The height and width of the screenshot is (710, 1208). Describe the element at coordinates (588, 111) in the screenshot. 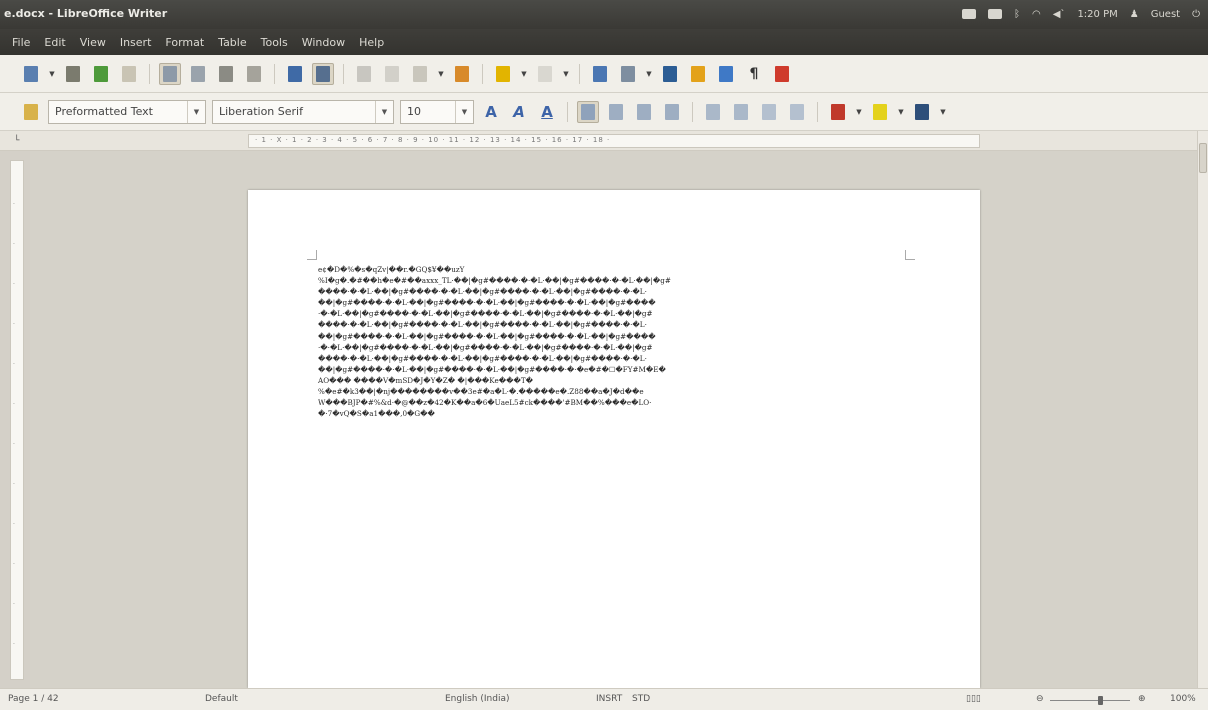

I see `align-left-button` at that location.